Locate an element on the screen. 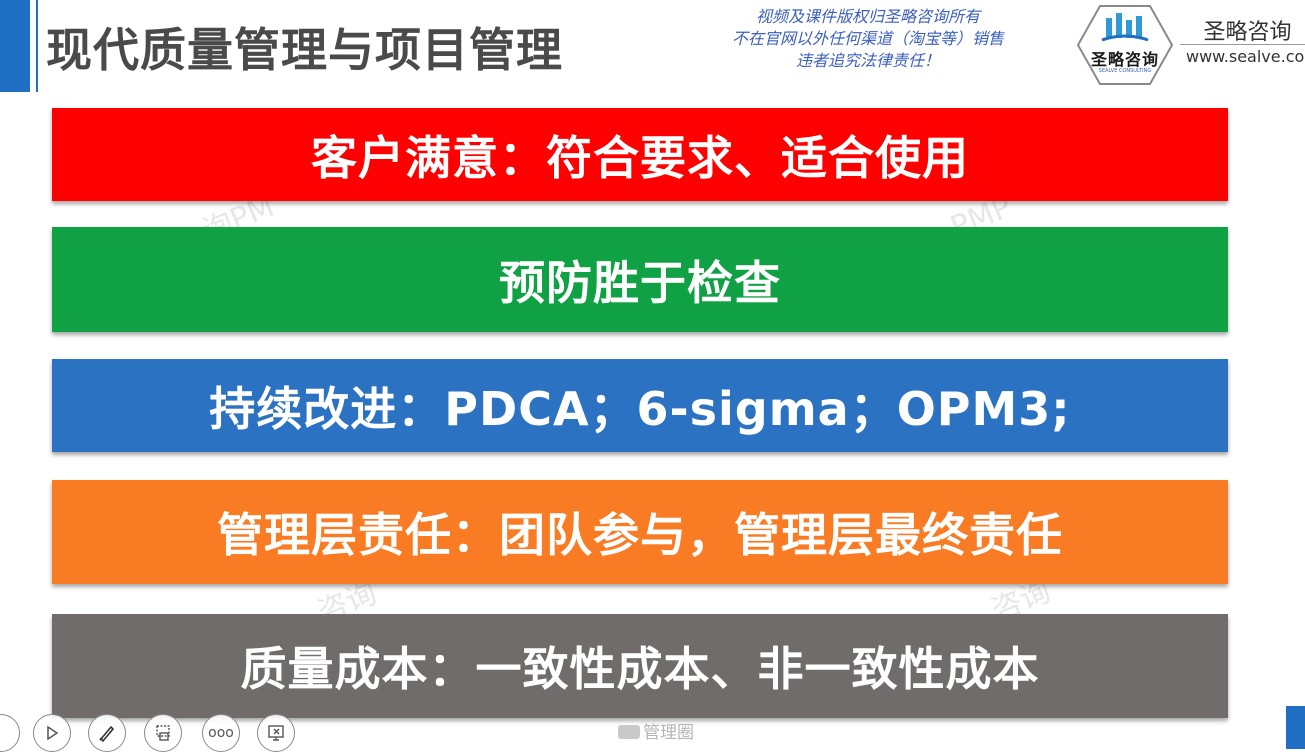 This screenshot has height=752, width=1305. brand-name: 圣略咨询 is located at coordinates (1247, 32).